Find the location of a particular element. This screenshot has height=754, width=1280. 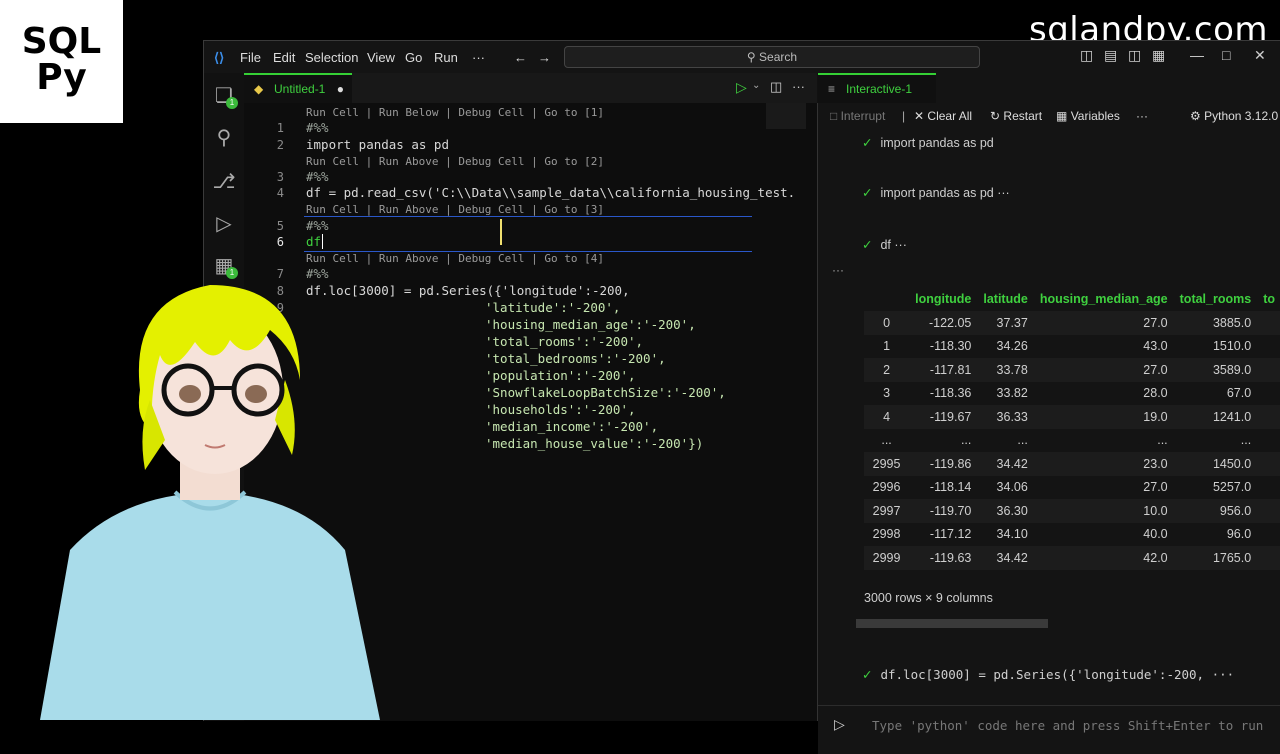

table-cell: -118.36 is located at coordinates (950, 393).